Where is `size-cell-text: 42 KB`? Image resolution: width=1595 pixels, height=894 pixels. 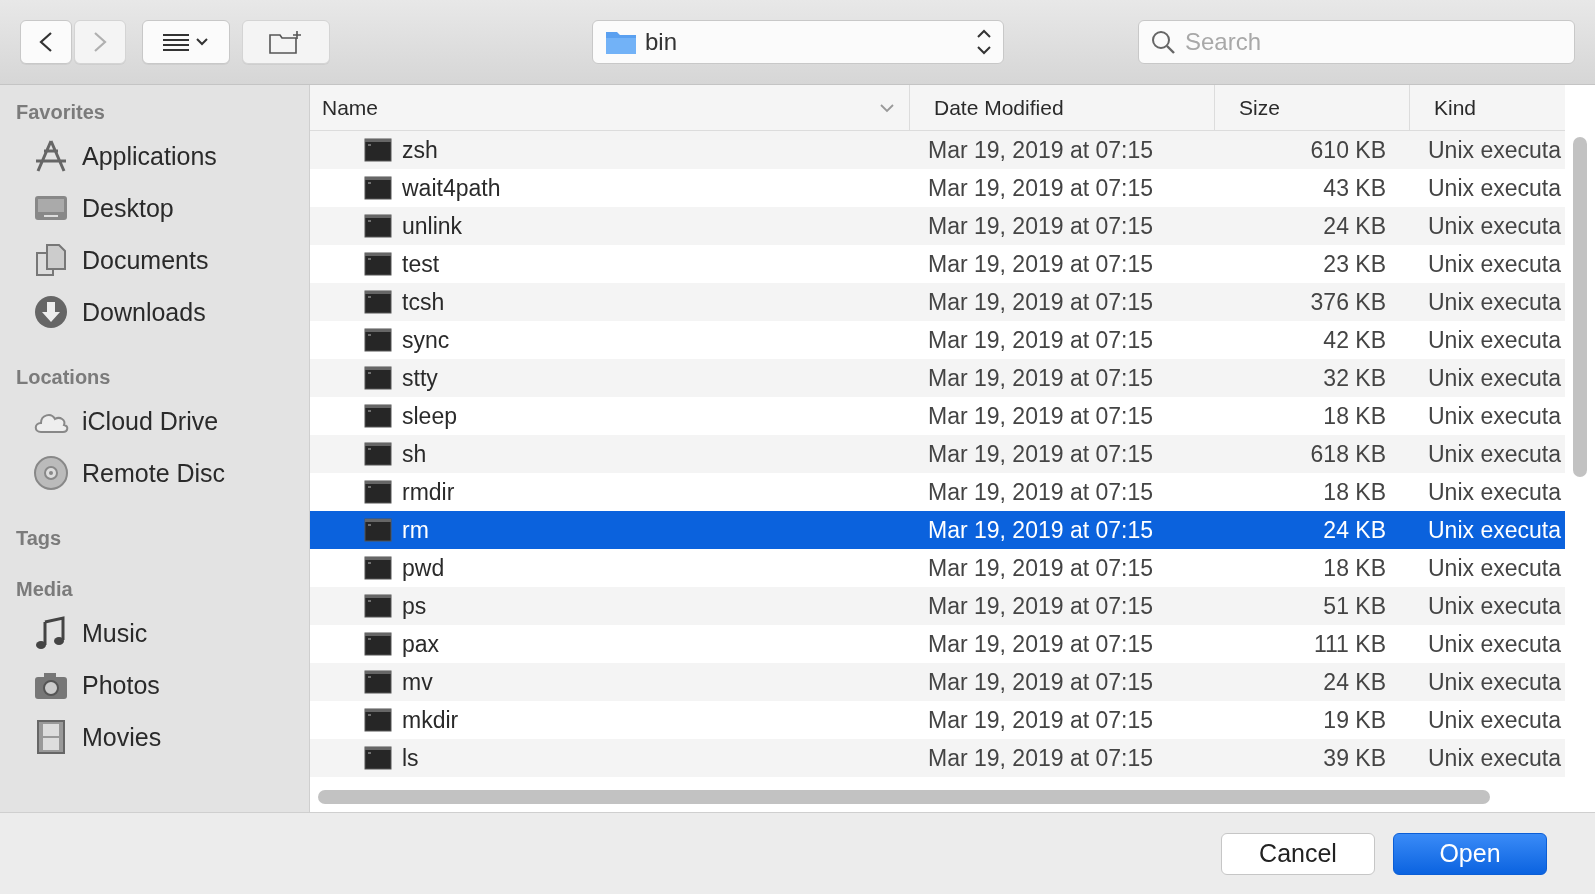
size-cell-text: 42 KB is located at coordinates (1354, 340).